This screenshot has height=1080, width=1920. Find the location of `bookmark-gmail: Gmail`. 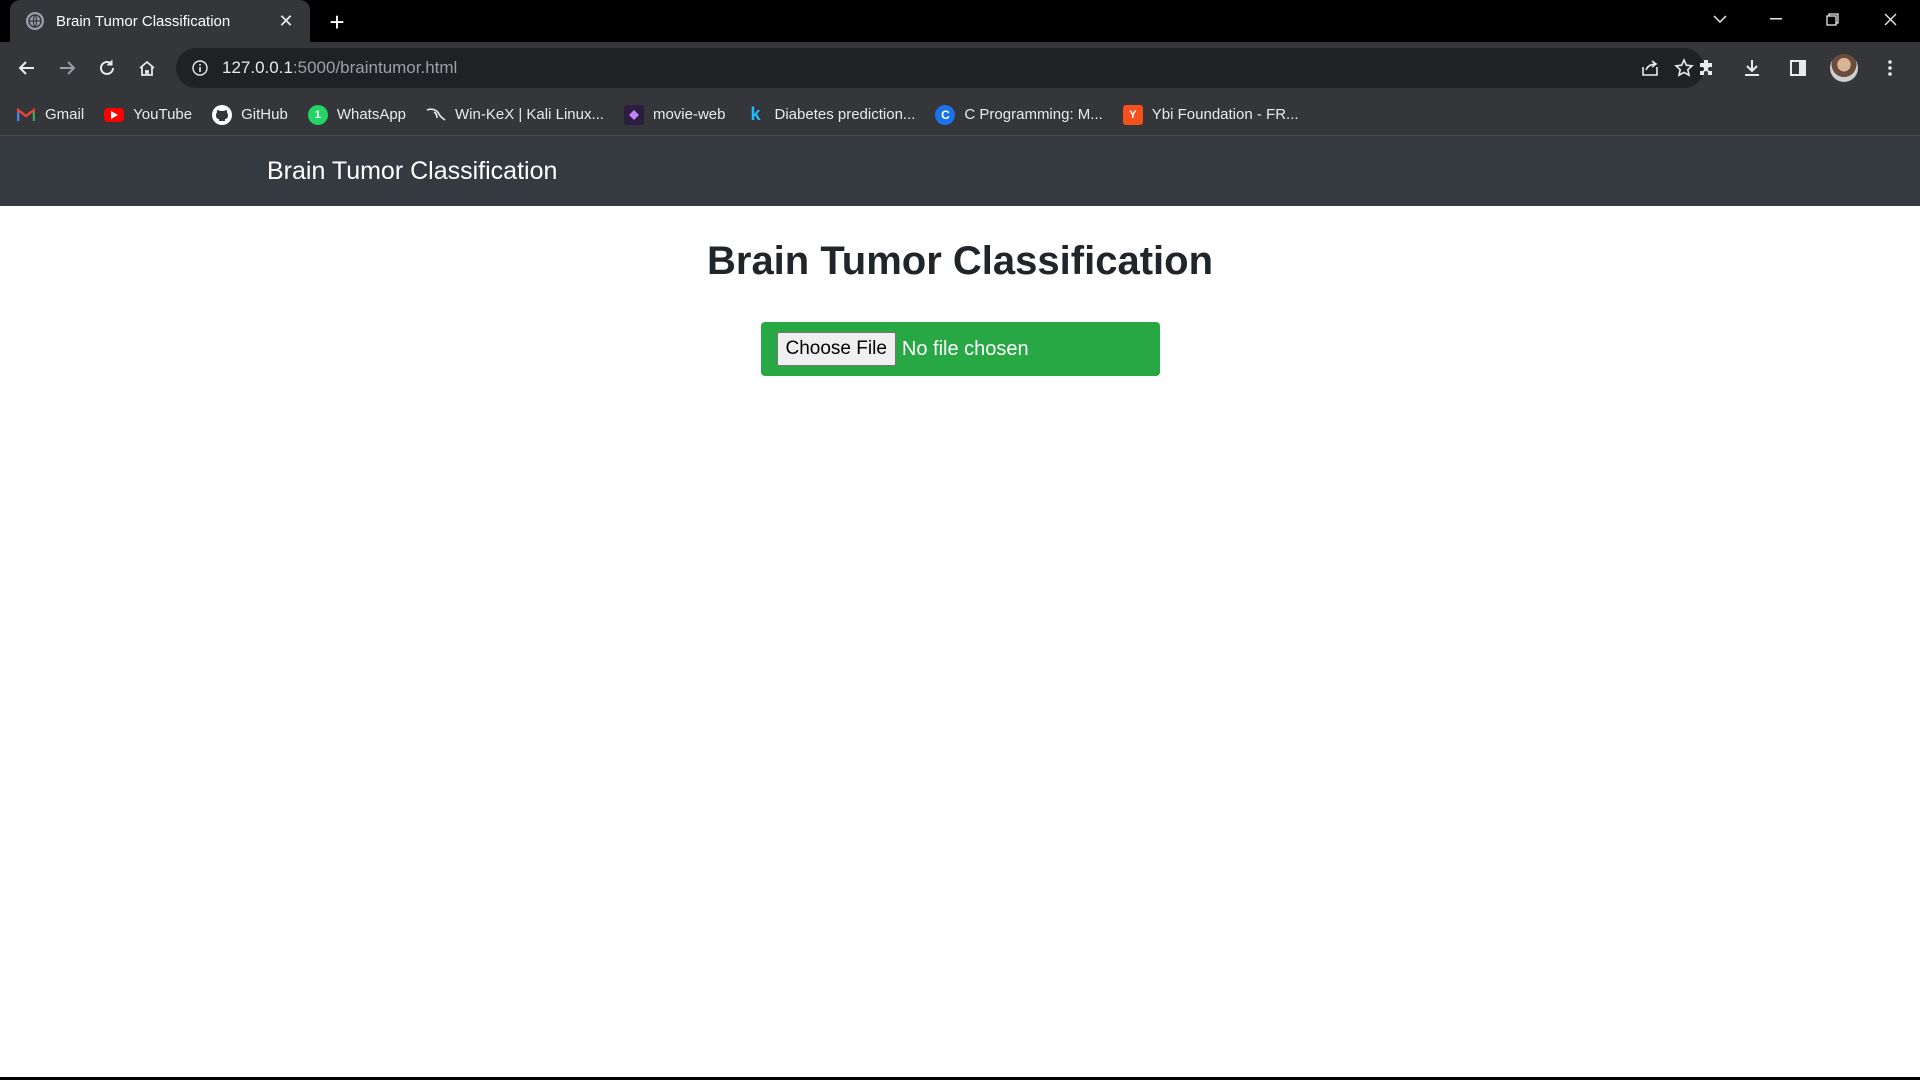

bookmark-gmail: Gmail is located at coordinates (50, 115).